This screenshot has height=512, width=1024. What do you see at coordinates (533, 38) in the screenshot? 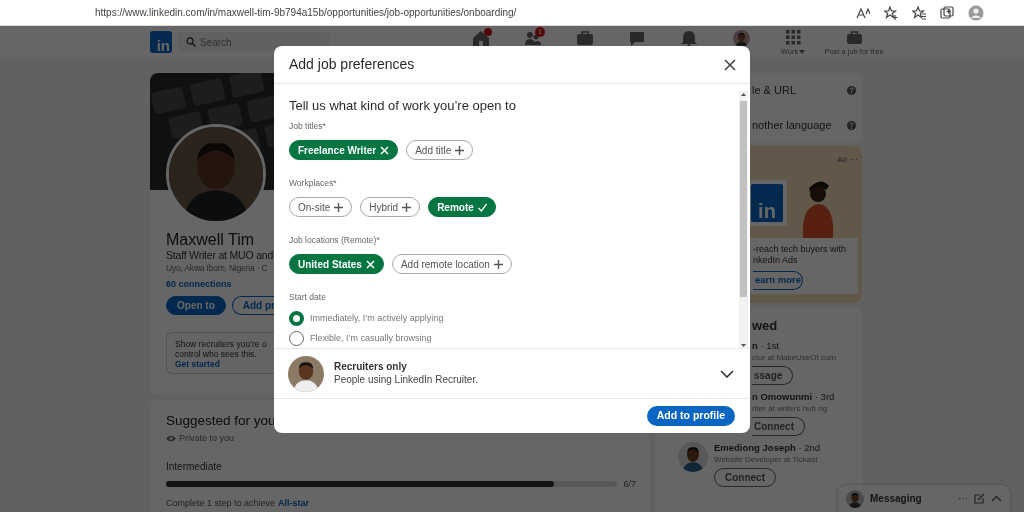
I see `my-network-icon` at bounding box center [533, 38].